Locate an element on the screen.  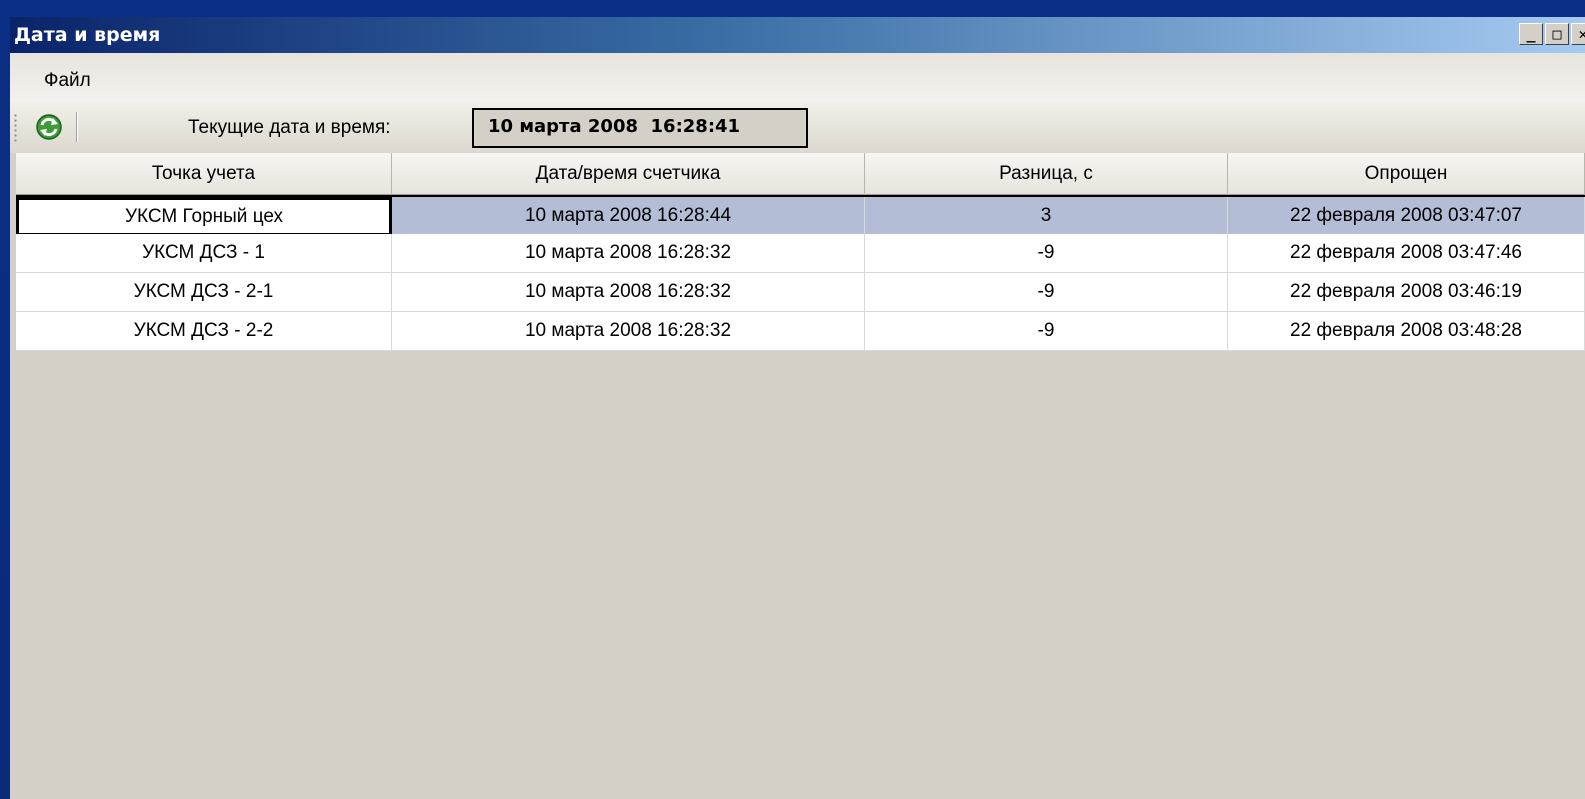
table-cell-polled: 22 февраля 2008 03:47:07 is located at coordinates (1406, 216).